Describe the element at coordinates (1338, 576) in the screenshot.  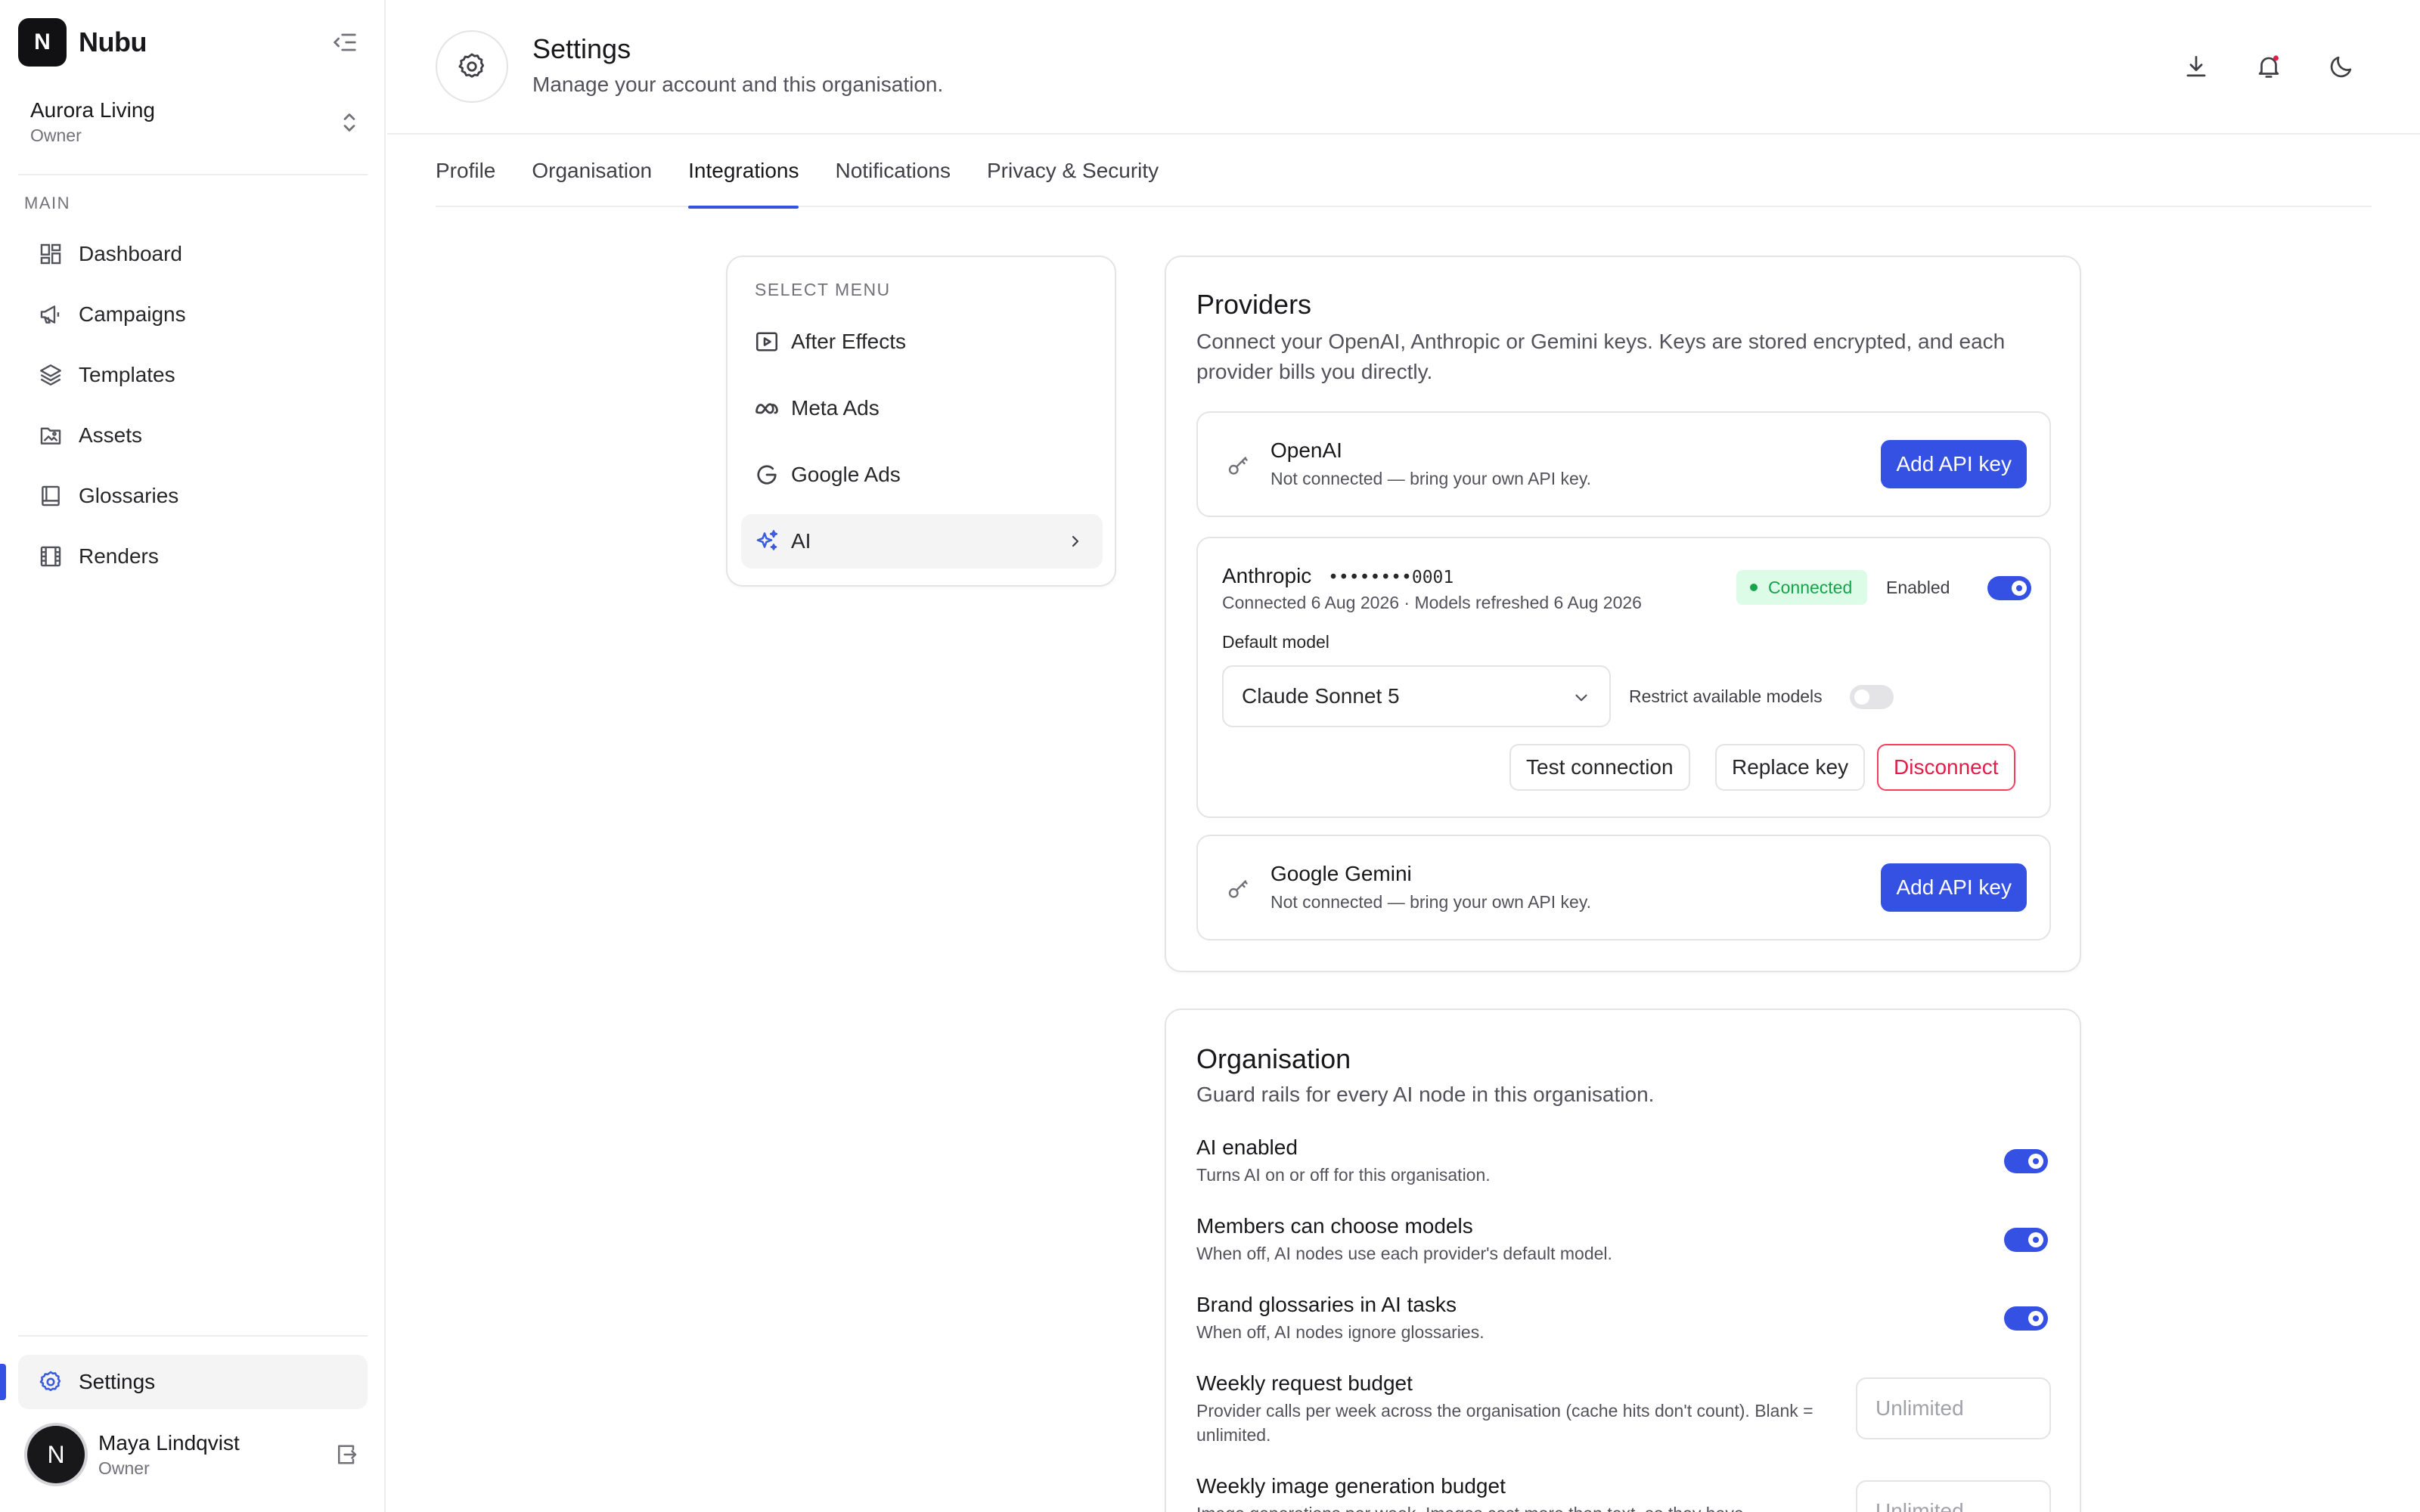
I see `provider-name-row: Anthropic ••••••••0001` at that location.